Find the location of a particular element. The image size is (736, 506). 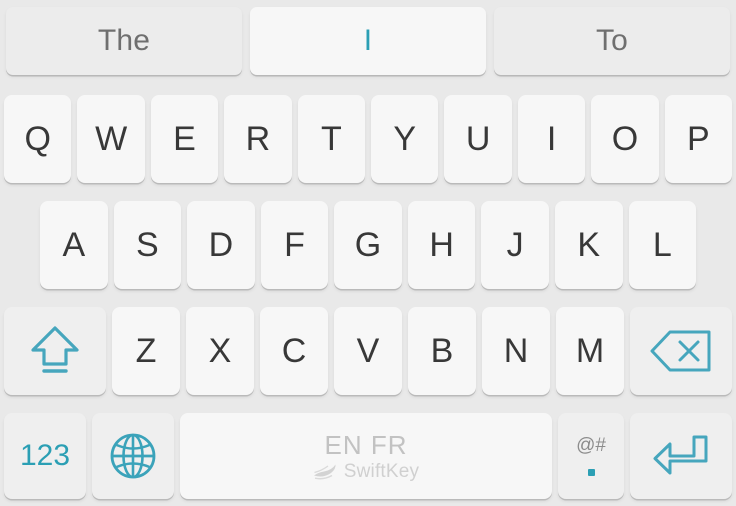

key-t: T is located at coordinates (331, 139).